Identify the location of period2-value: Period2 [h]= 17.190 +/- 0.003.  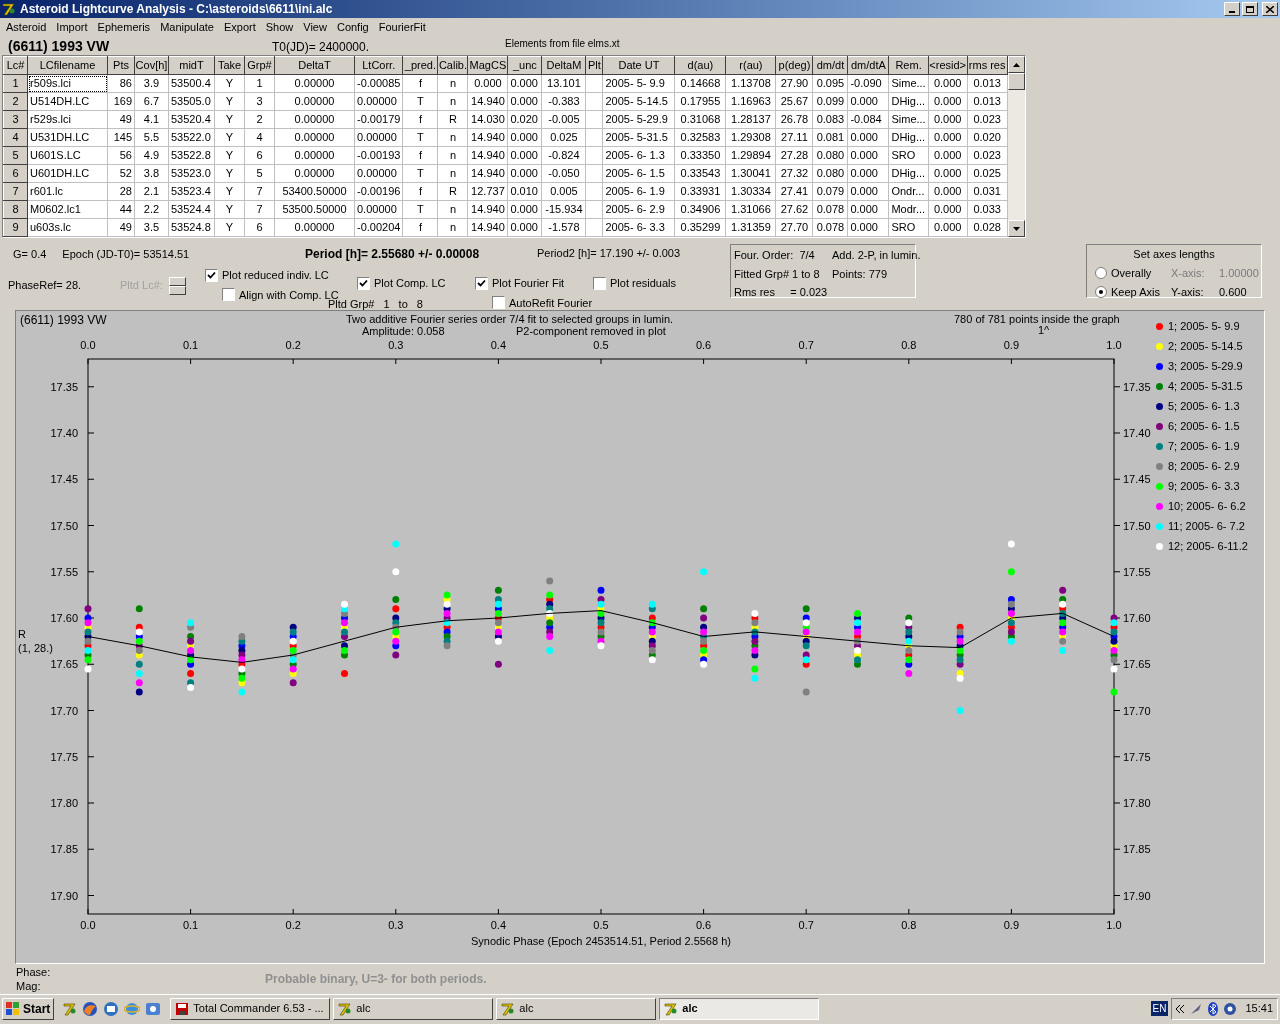
(609, 253).